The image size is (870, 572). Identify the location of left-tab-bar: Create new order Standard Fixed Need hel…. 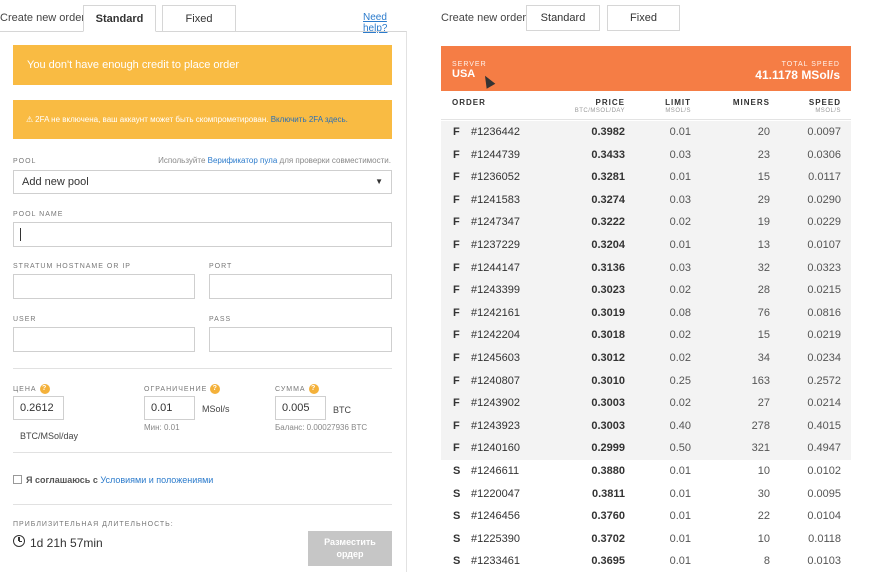
(205, 17).